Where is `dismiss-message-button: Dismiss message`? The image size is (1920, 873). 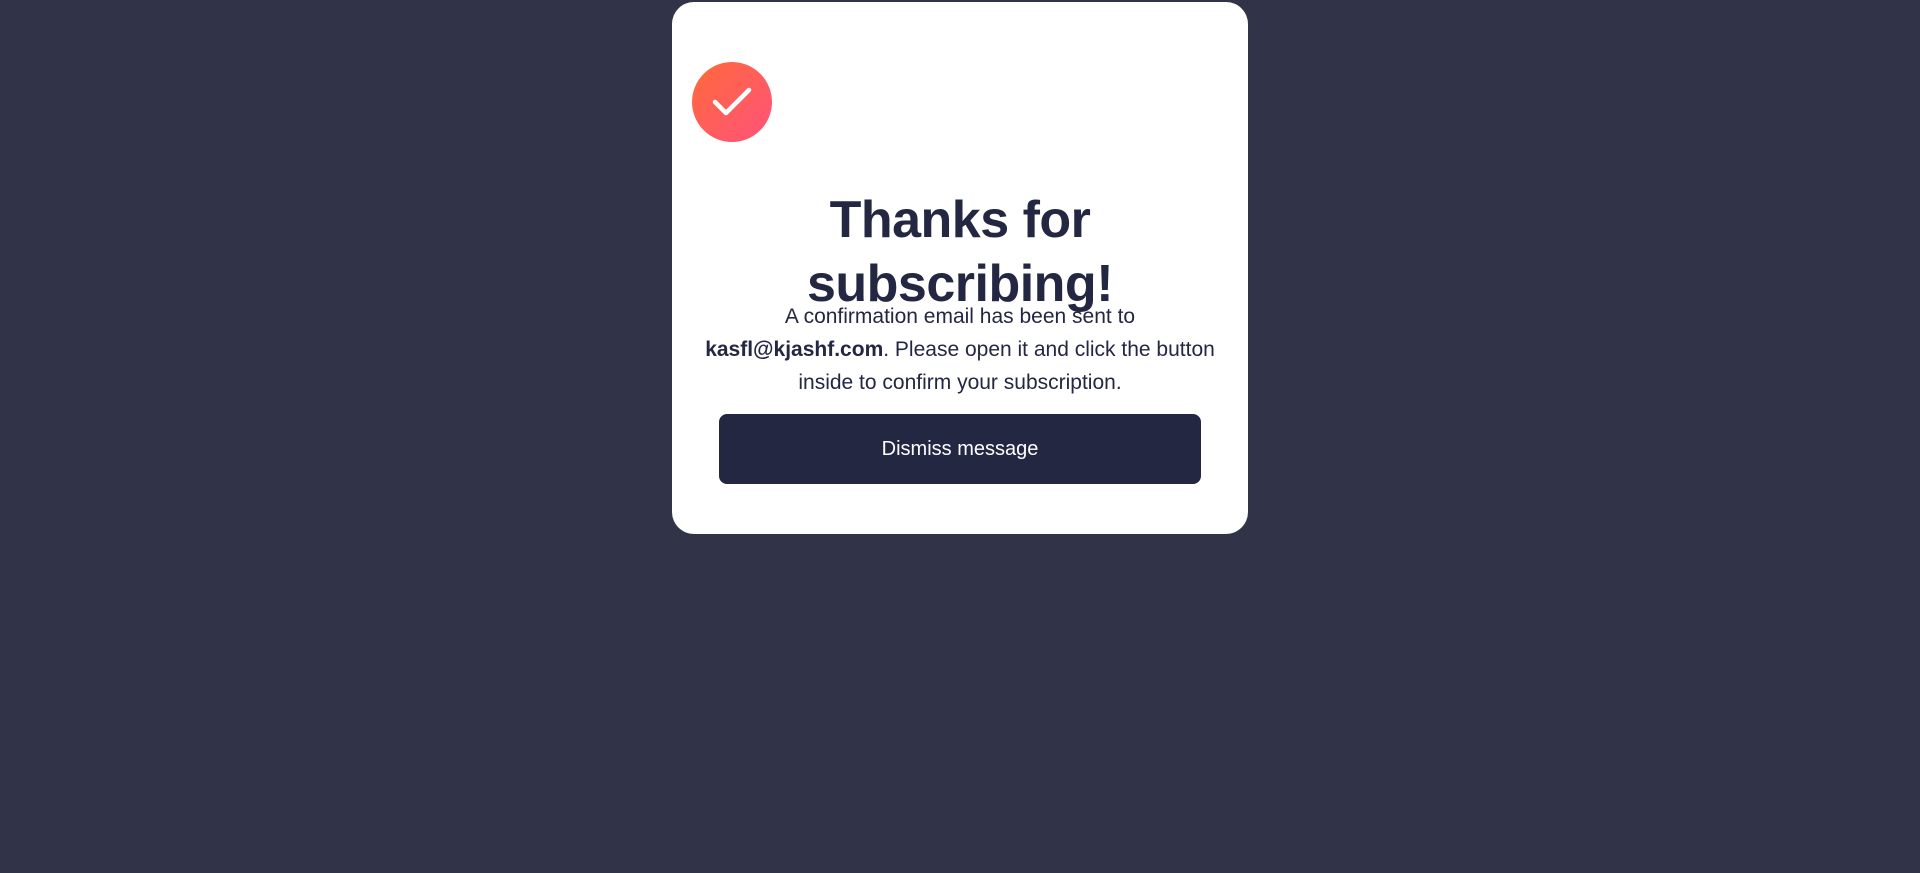
dismiss-message-button: Dismiss message is located at coordinates (960, 449).